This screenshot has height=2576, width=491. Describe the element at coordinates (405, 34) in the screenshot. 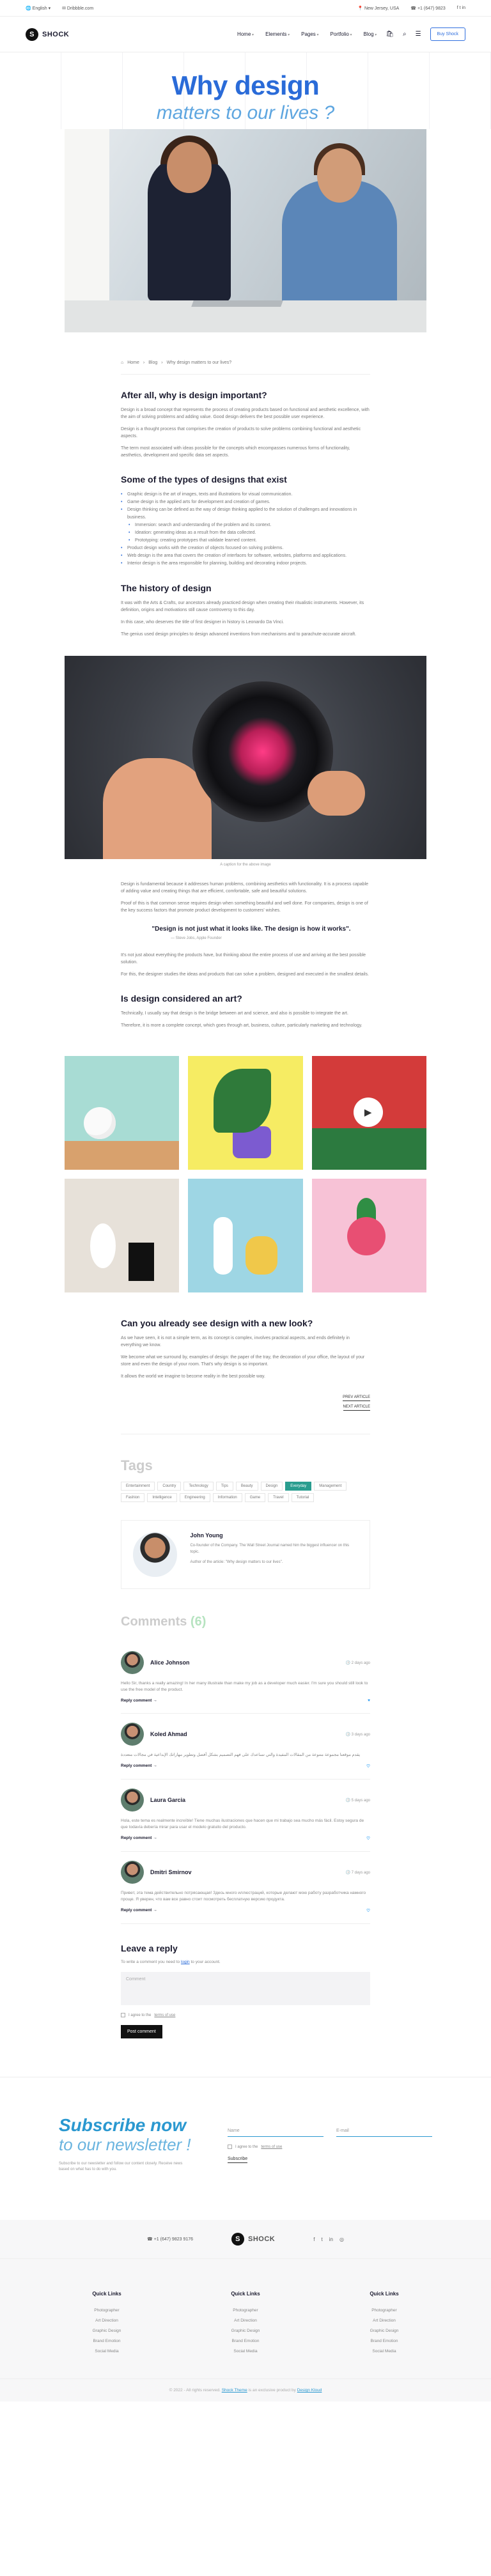

I see `search-icon: ⌕` at that location.